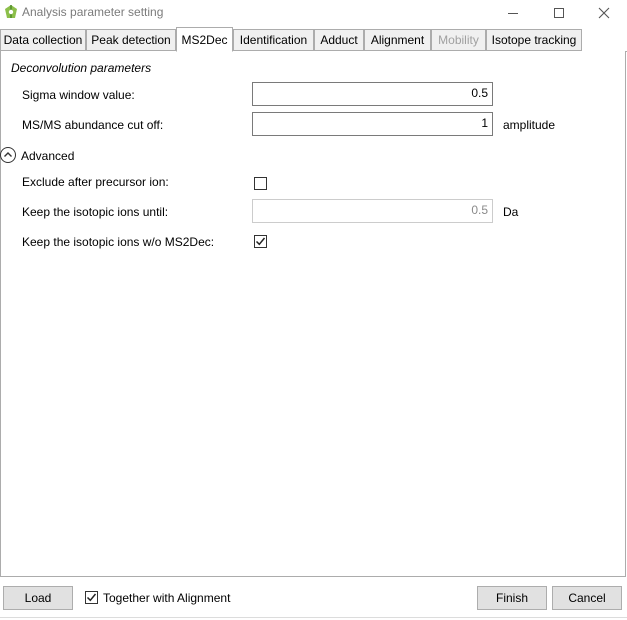 The width and height of the screenshot is (627, 620). I want to click on load-button: Load, so click(38, 598).